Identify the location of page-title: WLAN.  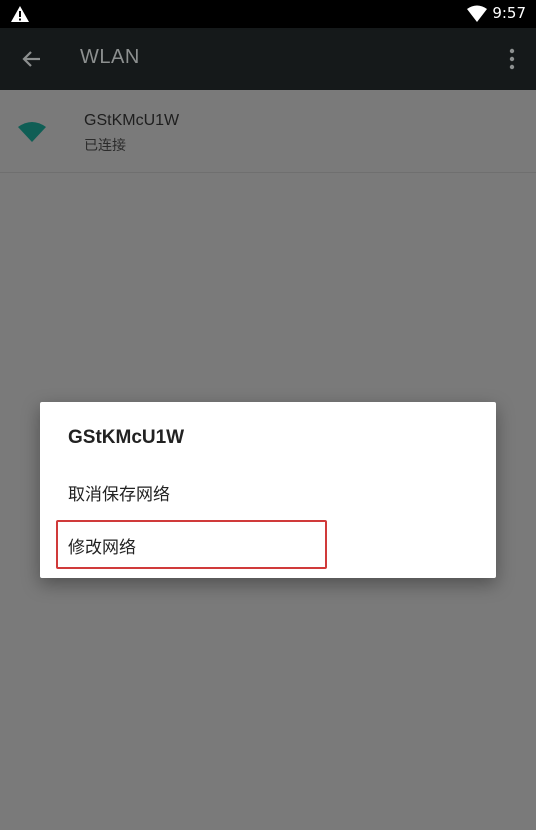
(110, 57).